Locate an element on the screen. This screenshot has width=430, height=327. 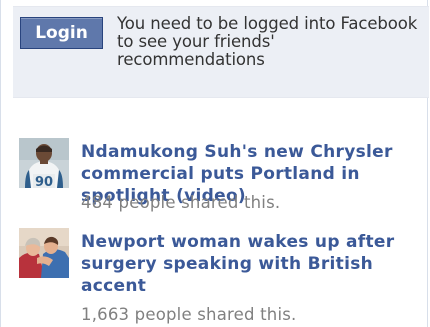
football-player-thumbnail: 90 is located at coordinates (44, 163).